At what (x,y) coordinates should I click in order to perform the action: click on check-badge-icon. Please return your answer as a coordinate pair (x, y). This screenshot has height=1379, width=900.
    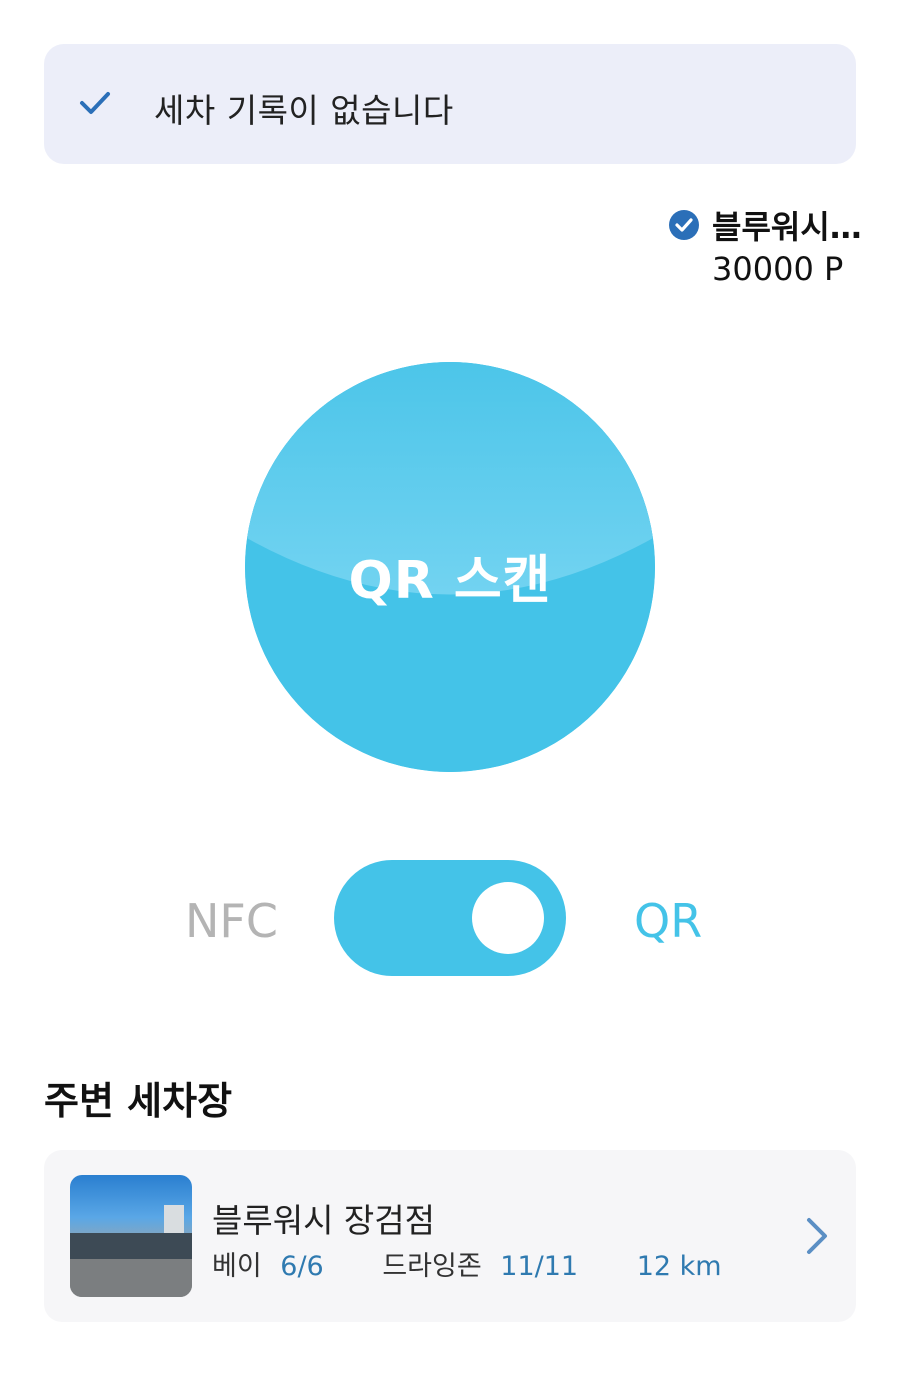
    Looking at the image, I should click on (684, 225).